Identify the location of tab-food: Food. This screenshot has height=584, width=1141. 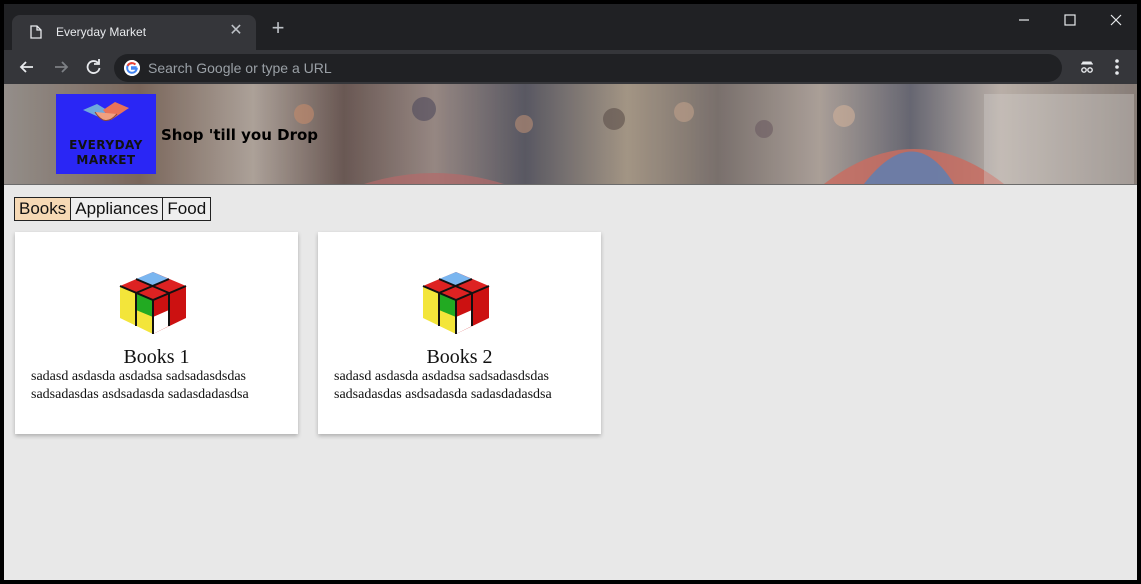
(187, 209).